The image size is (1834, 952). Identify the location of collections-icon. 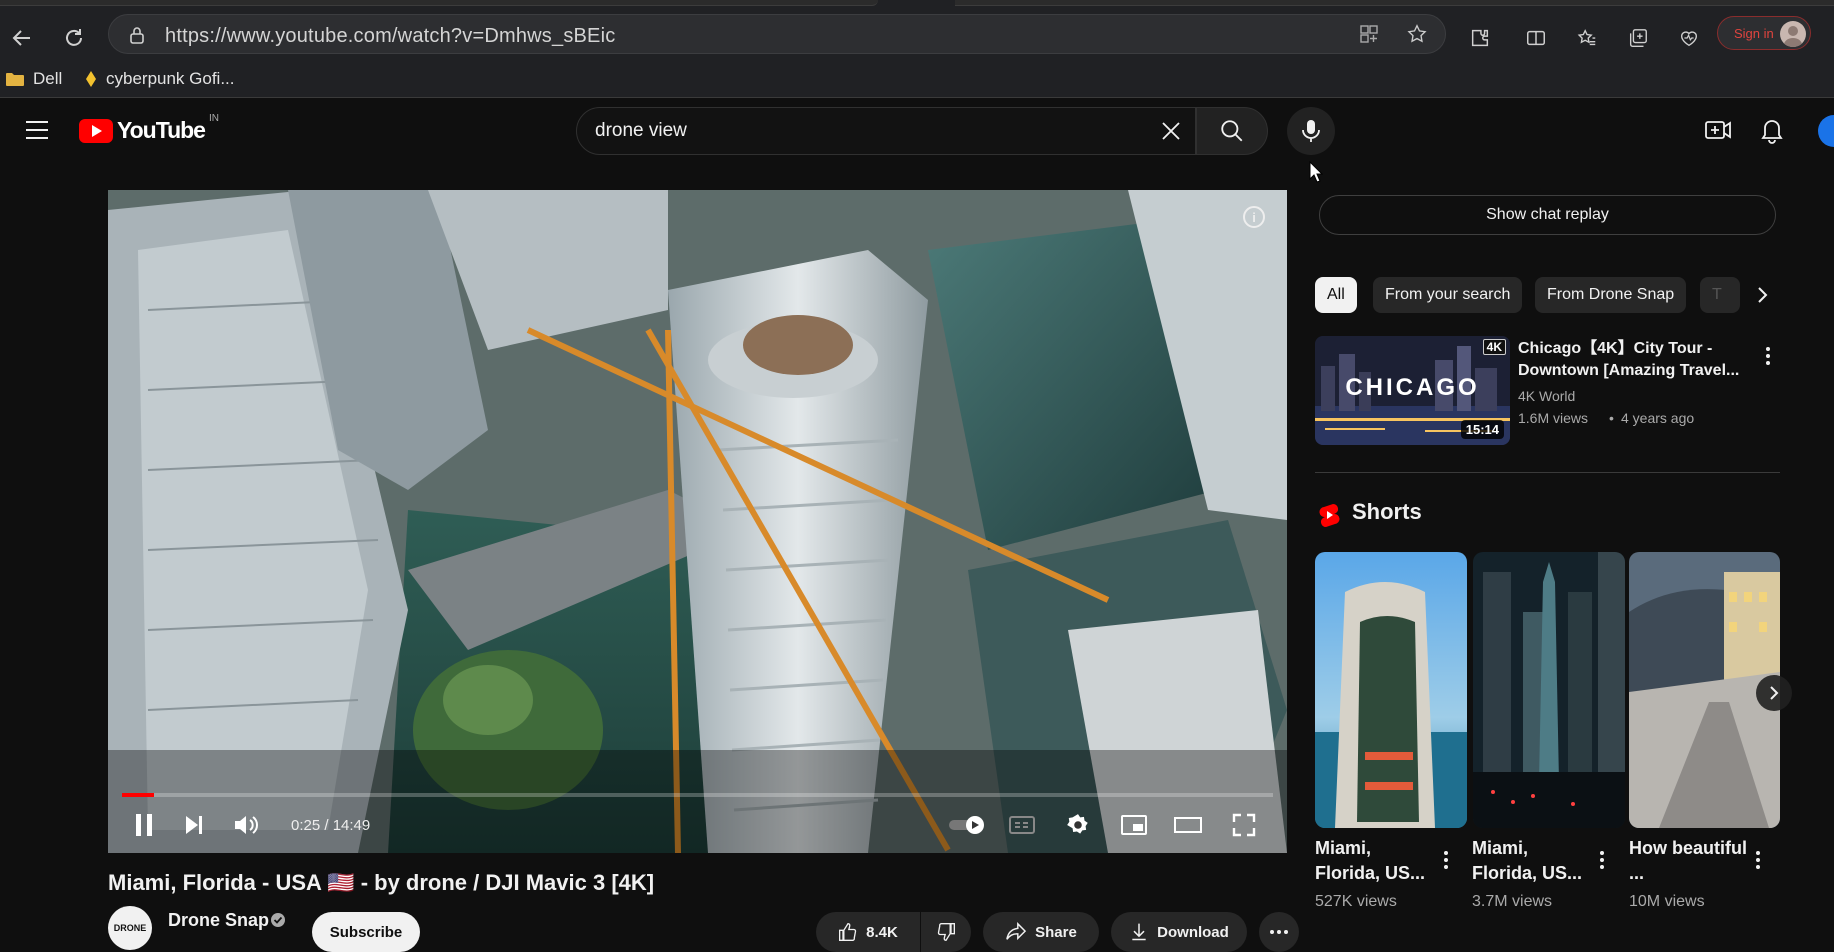
(1638, 38).